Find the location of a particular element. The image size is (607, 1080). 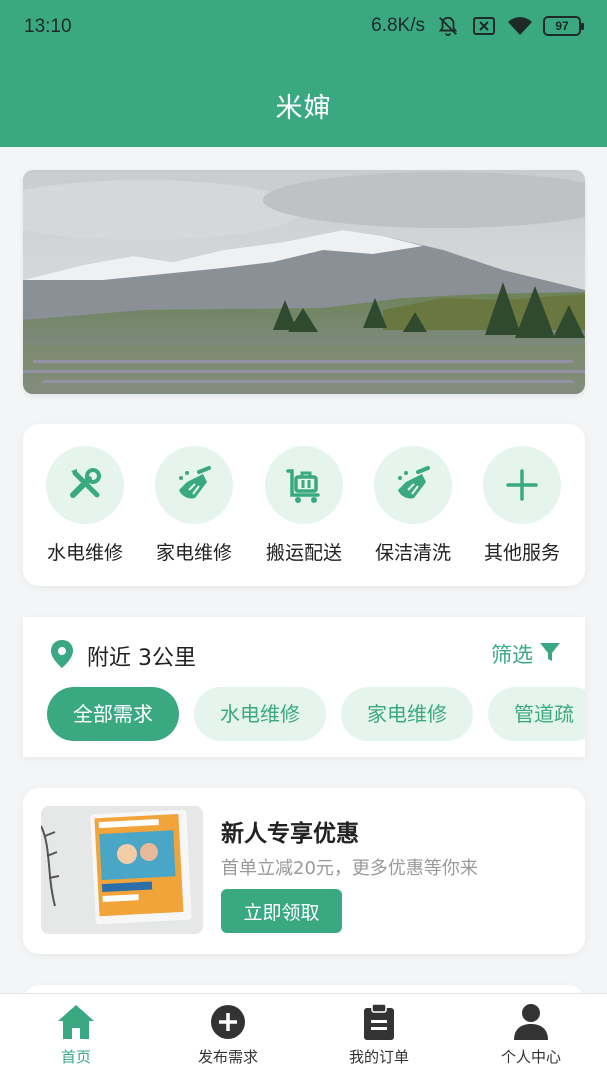

bottom-tab-bar: 首页 发布需求 我的订单 个人中心 is located at coordinates (303, 1036).